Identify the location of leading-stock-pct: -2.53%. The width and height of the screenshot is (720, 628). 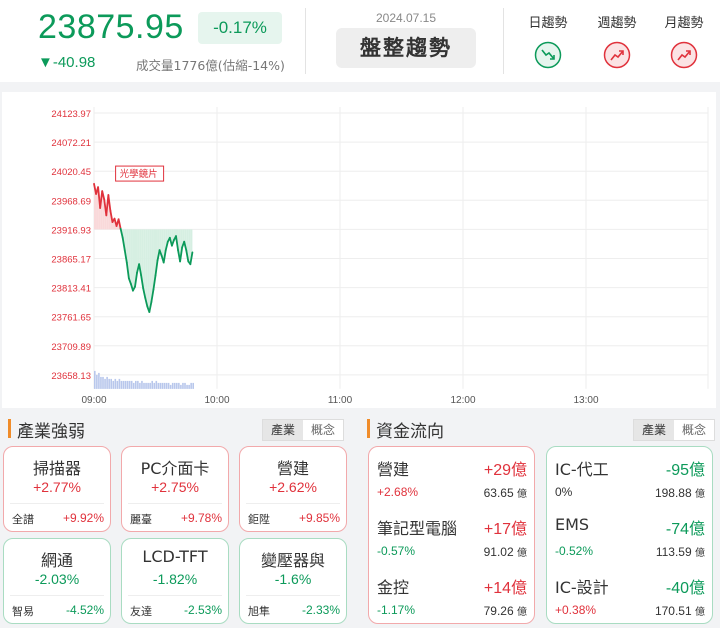
(202, 610).